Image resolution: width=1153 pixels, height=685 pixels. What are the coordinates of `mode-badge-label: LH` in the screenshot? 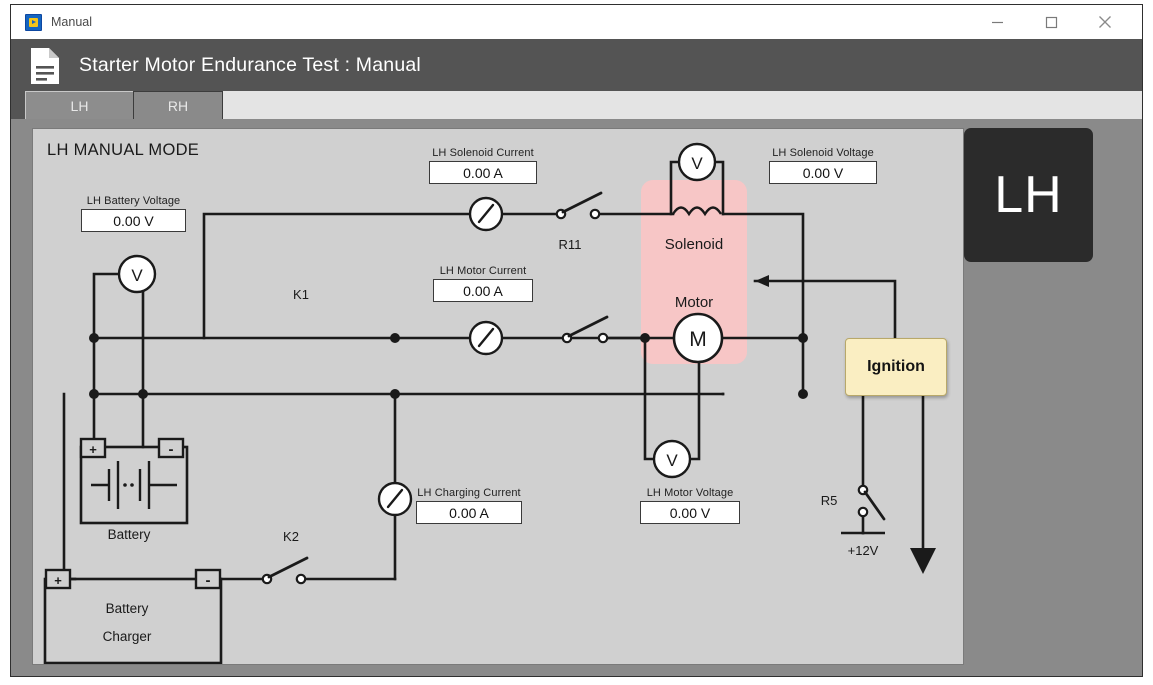 It's located at (1028, 195).